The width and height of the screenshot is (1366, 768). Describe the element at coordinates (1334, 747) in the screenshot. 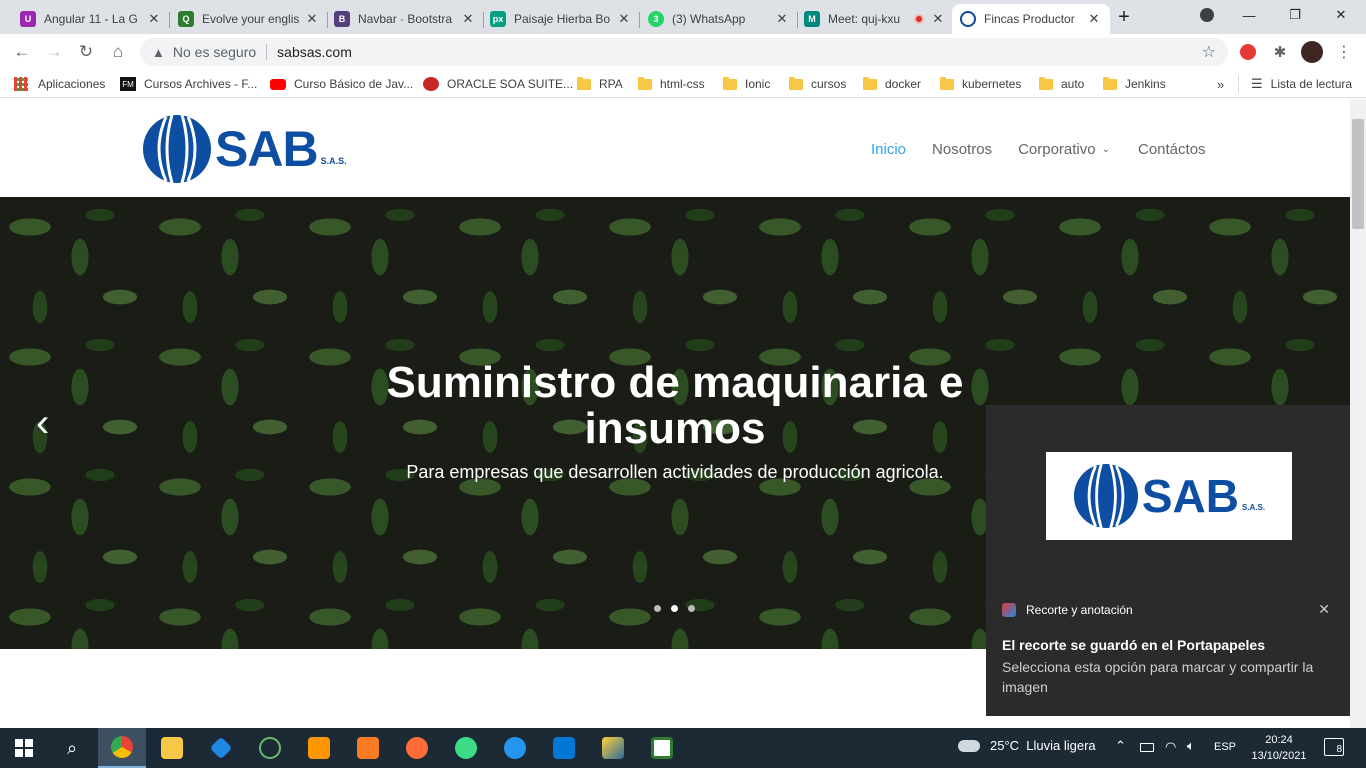

I see `notification-center-icon: 8` at that location.